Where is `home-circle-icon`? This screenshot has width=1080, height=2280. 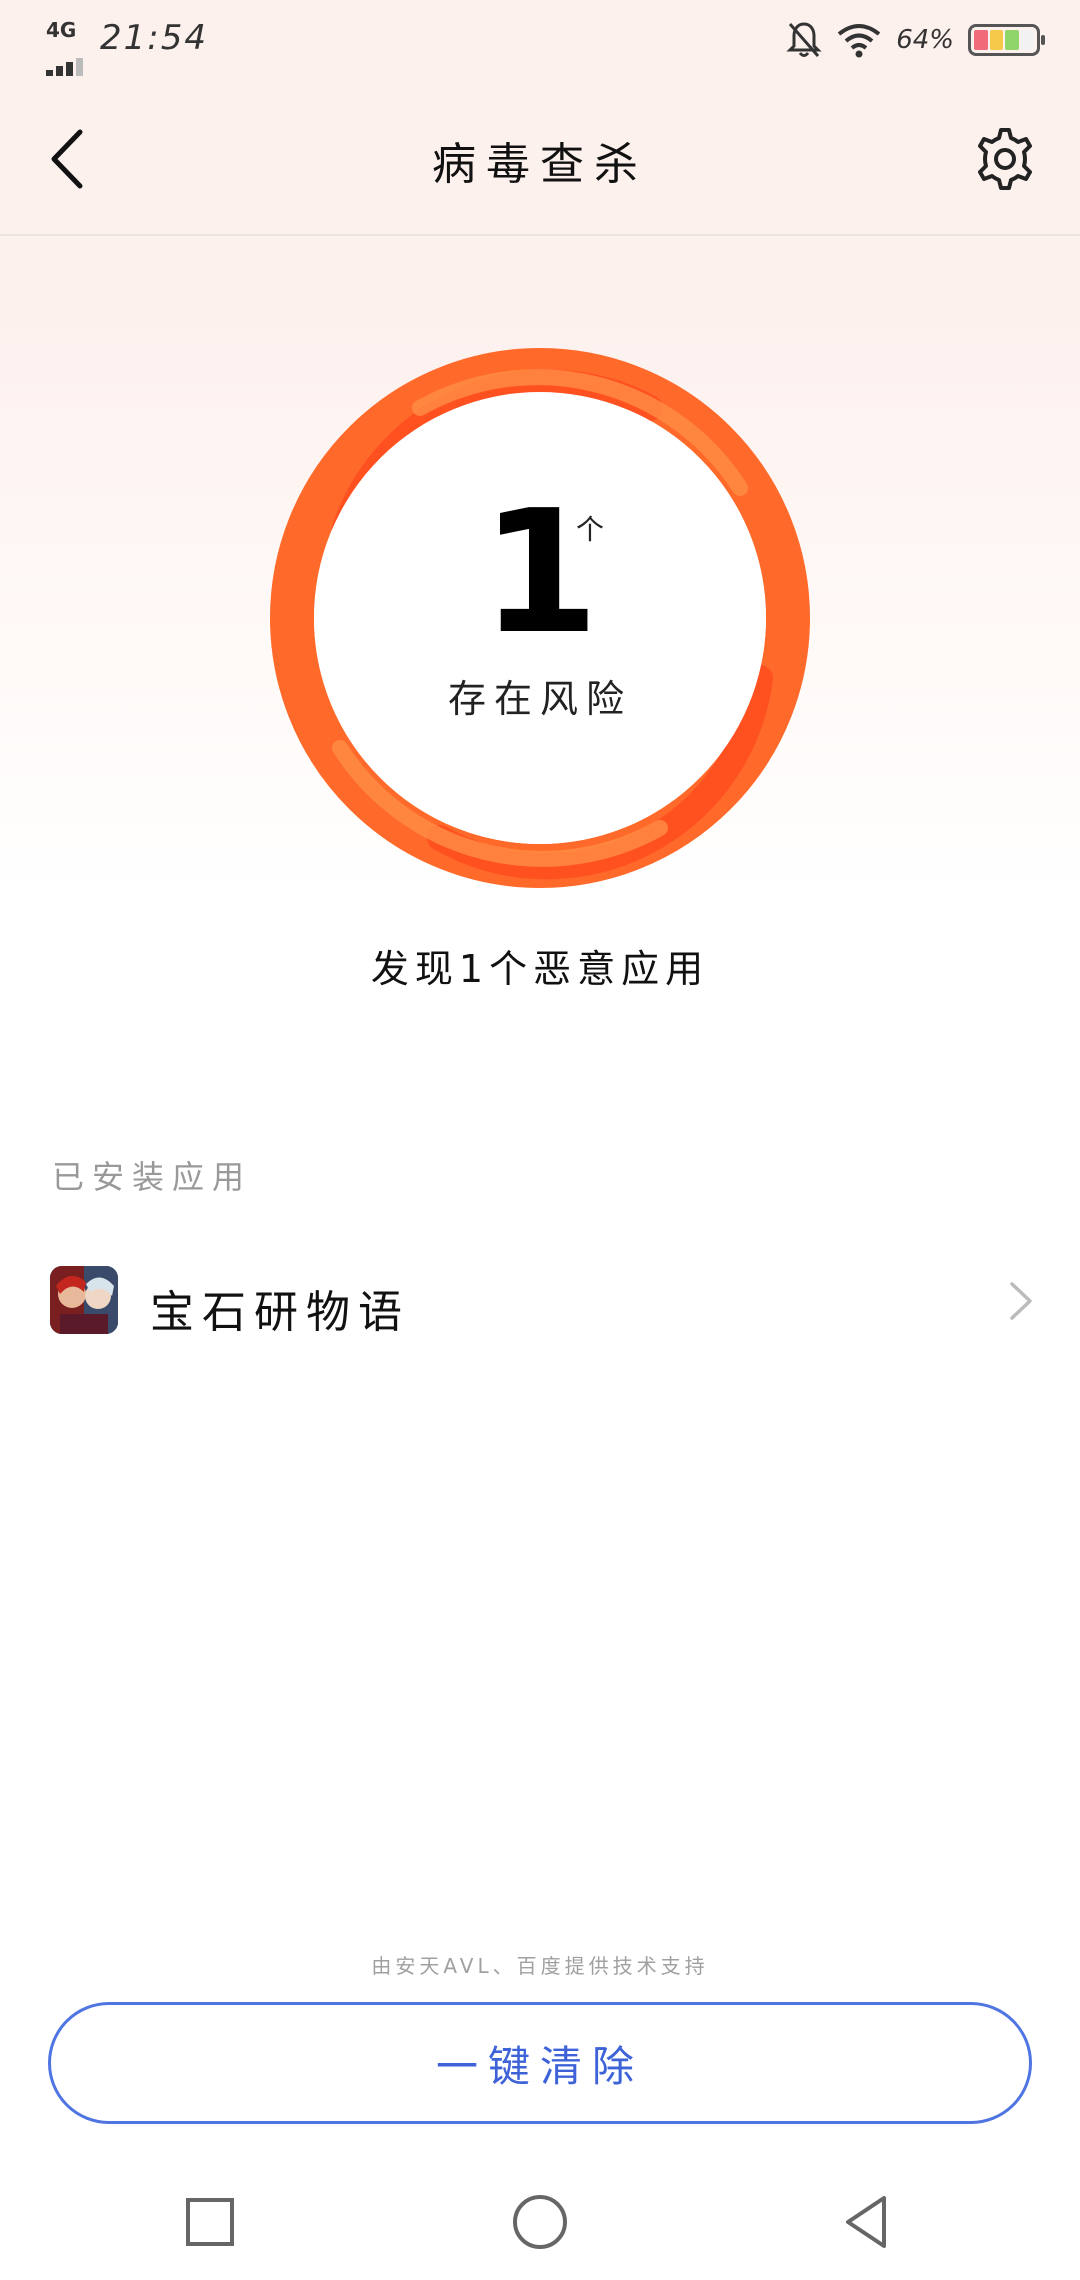 home-circle-icon is located at coordinates (540, 2222).